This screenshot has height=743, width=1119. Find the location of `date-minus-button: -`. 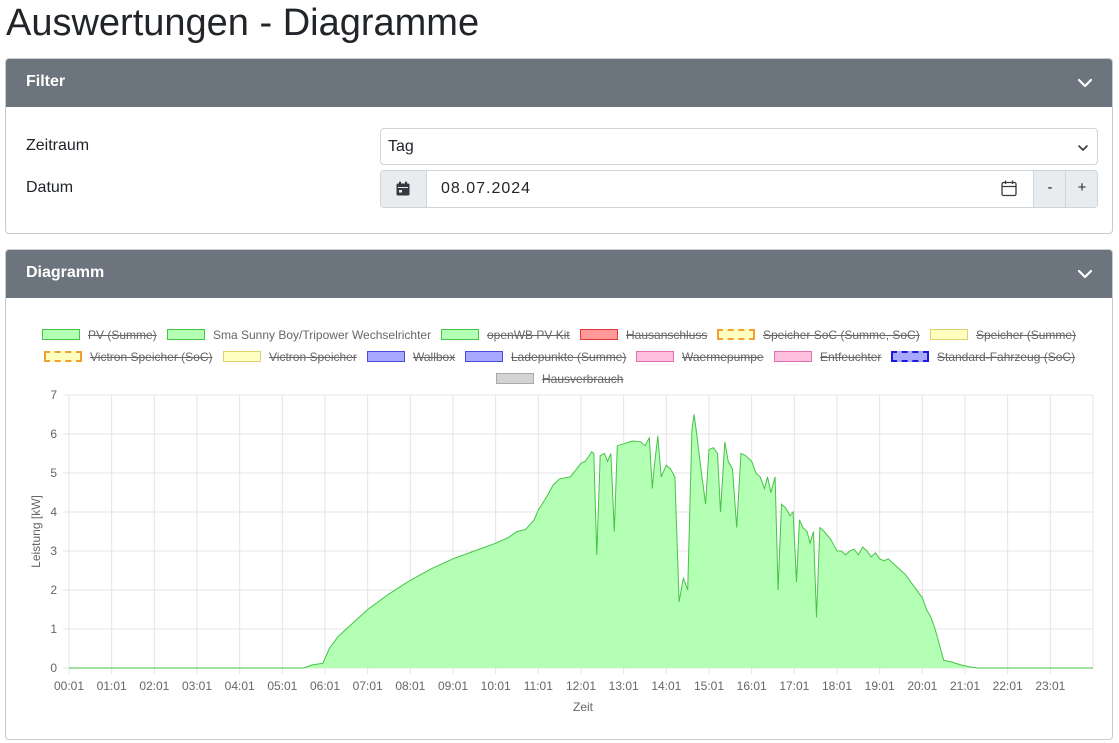

date-minus-button: - is located at coordinates (1049, 189).